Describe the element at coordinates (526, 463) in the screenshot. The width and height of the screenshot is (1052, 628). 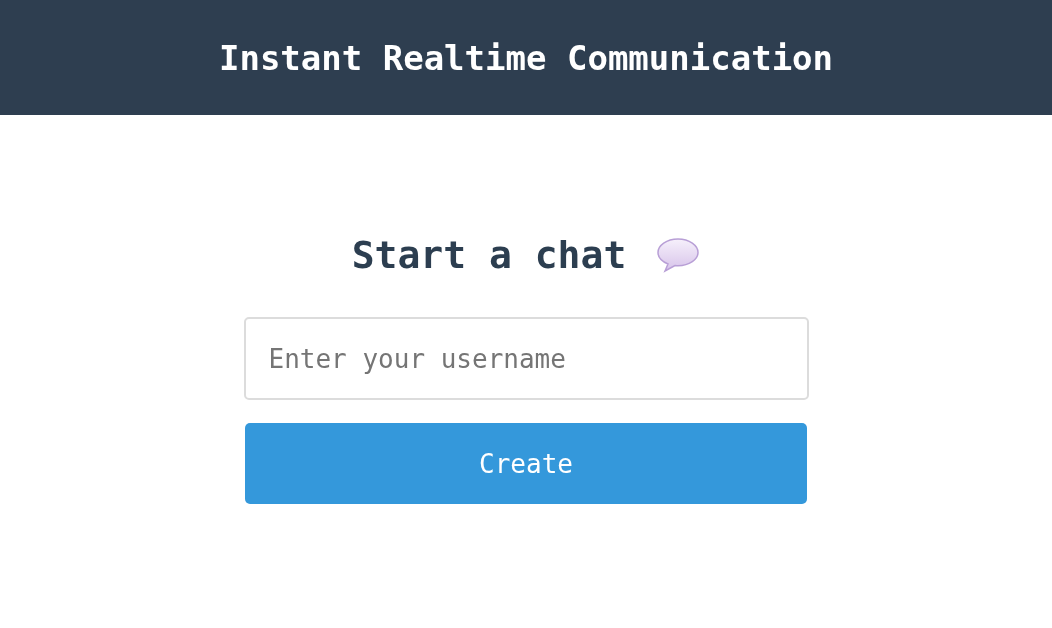
I see `create-button: Create` at that location.